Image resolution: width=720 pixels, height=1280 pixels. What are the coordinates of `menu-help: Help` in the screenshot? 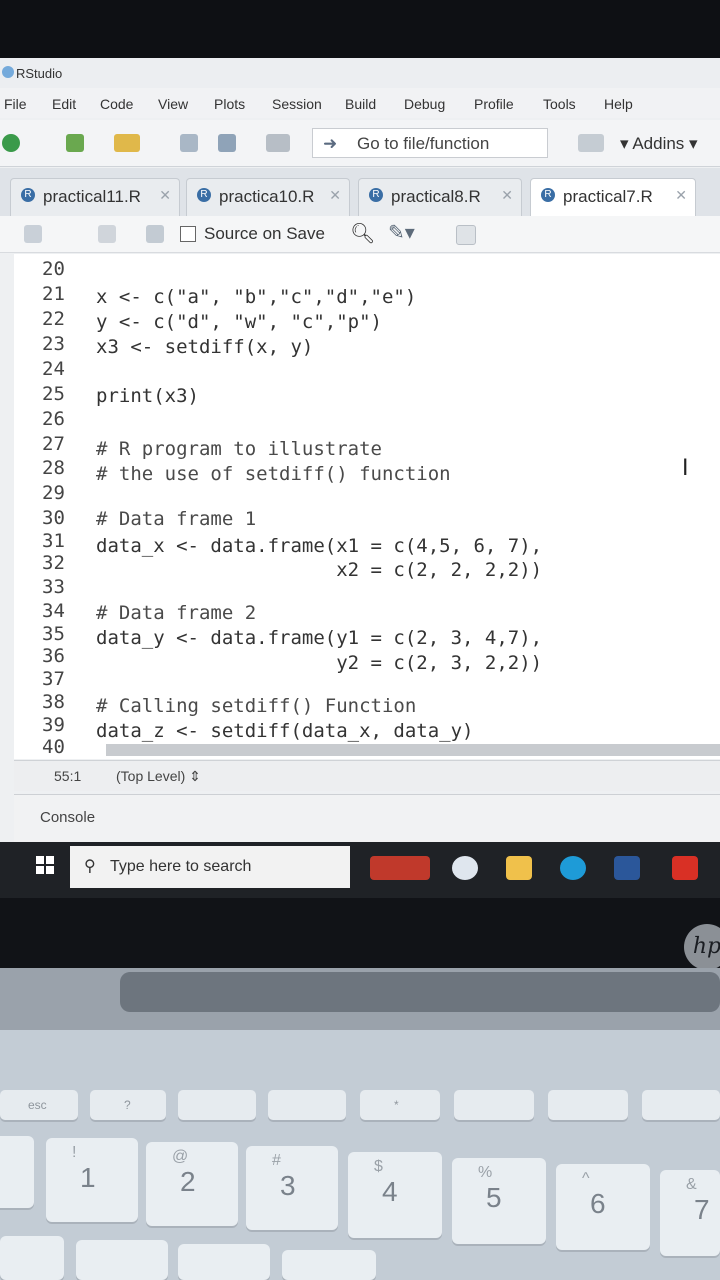 It's located at (618, 104).